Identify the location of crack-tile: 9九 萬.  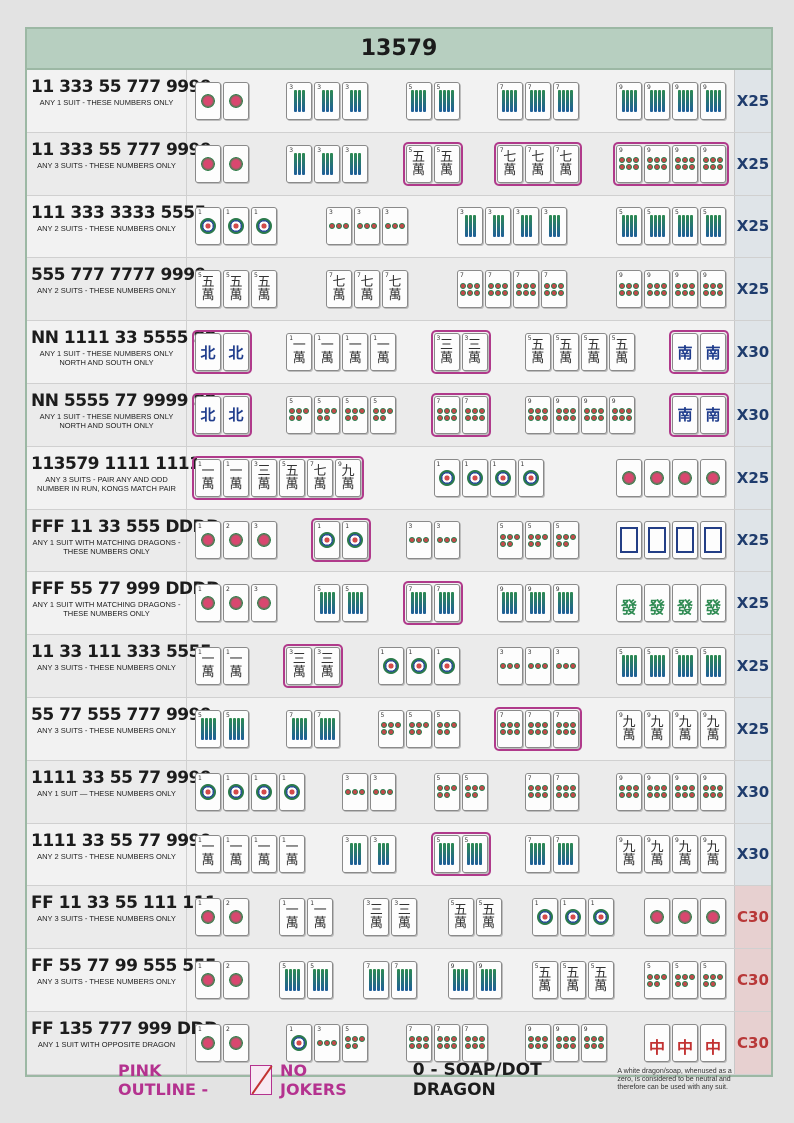
(348, 477).